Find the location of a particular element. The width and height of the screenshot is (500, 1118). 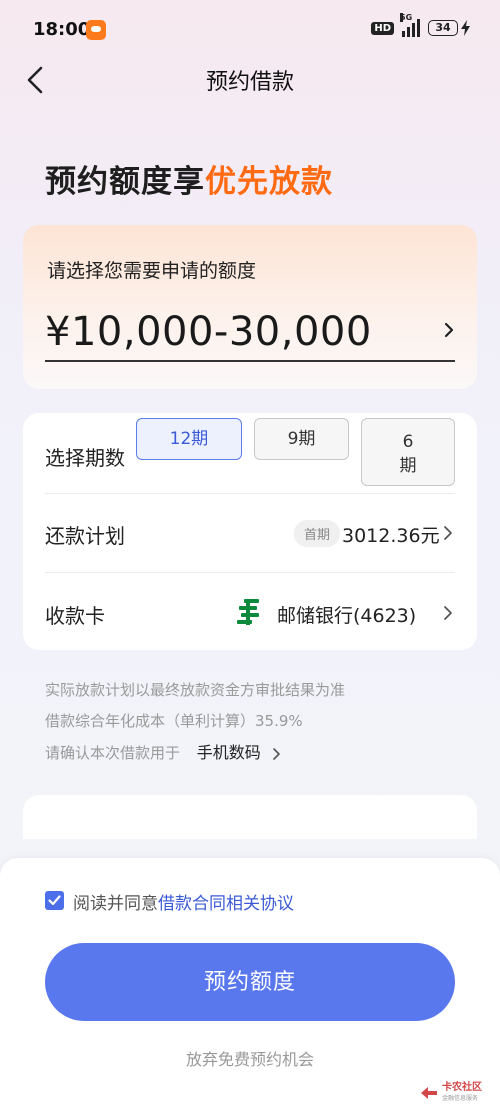

repayment-plan-row: 还款计划 首期 3012.36元 is located at coordinates (250, 533).